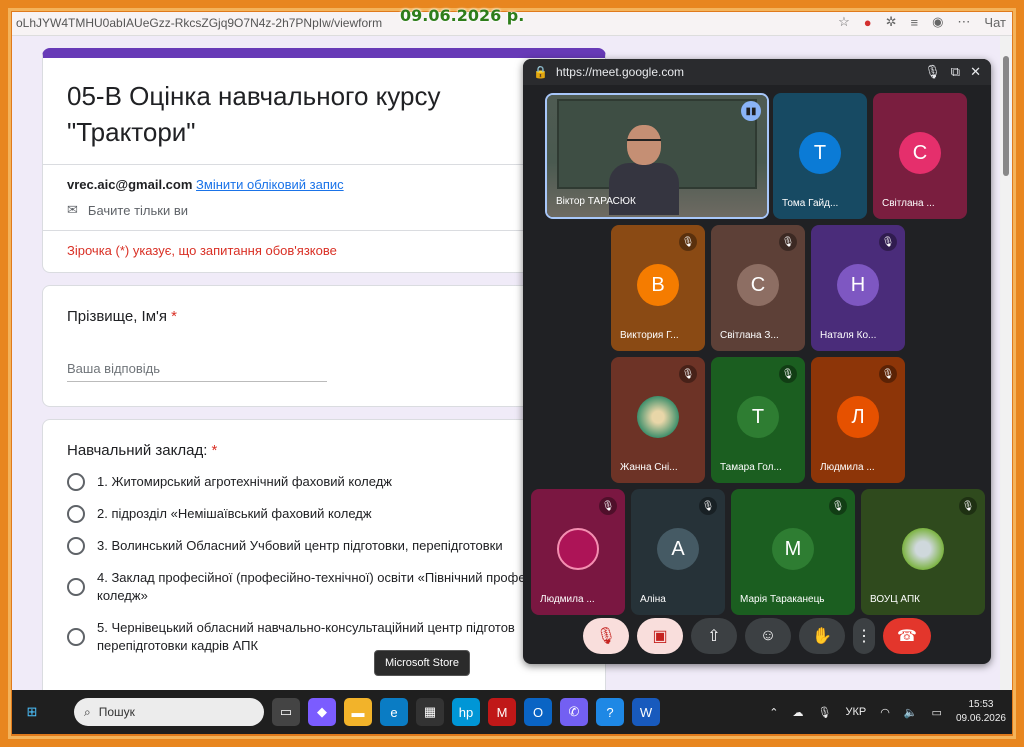  Describe the element at coordinates (658, 285) in the screenshot. I see `avatar: В` at that location.